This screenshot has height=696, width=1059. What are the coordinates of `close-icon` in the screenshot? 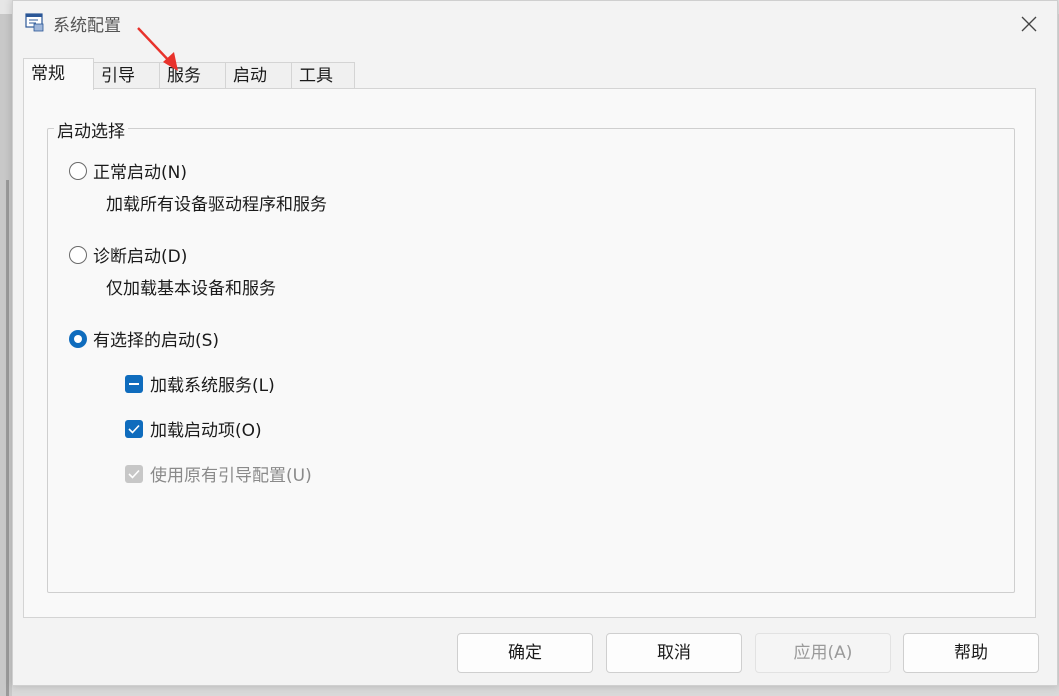 It's located at (1029, 24).